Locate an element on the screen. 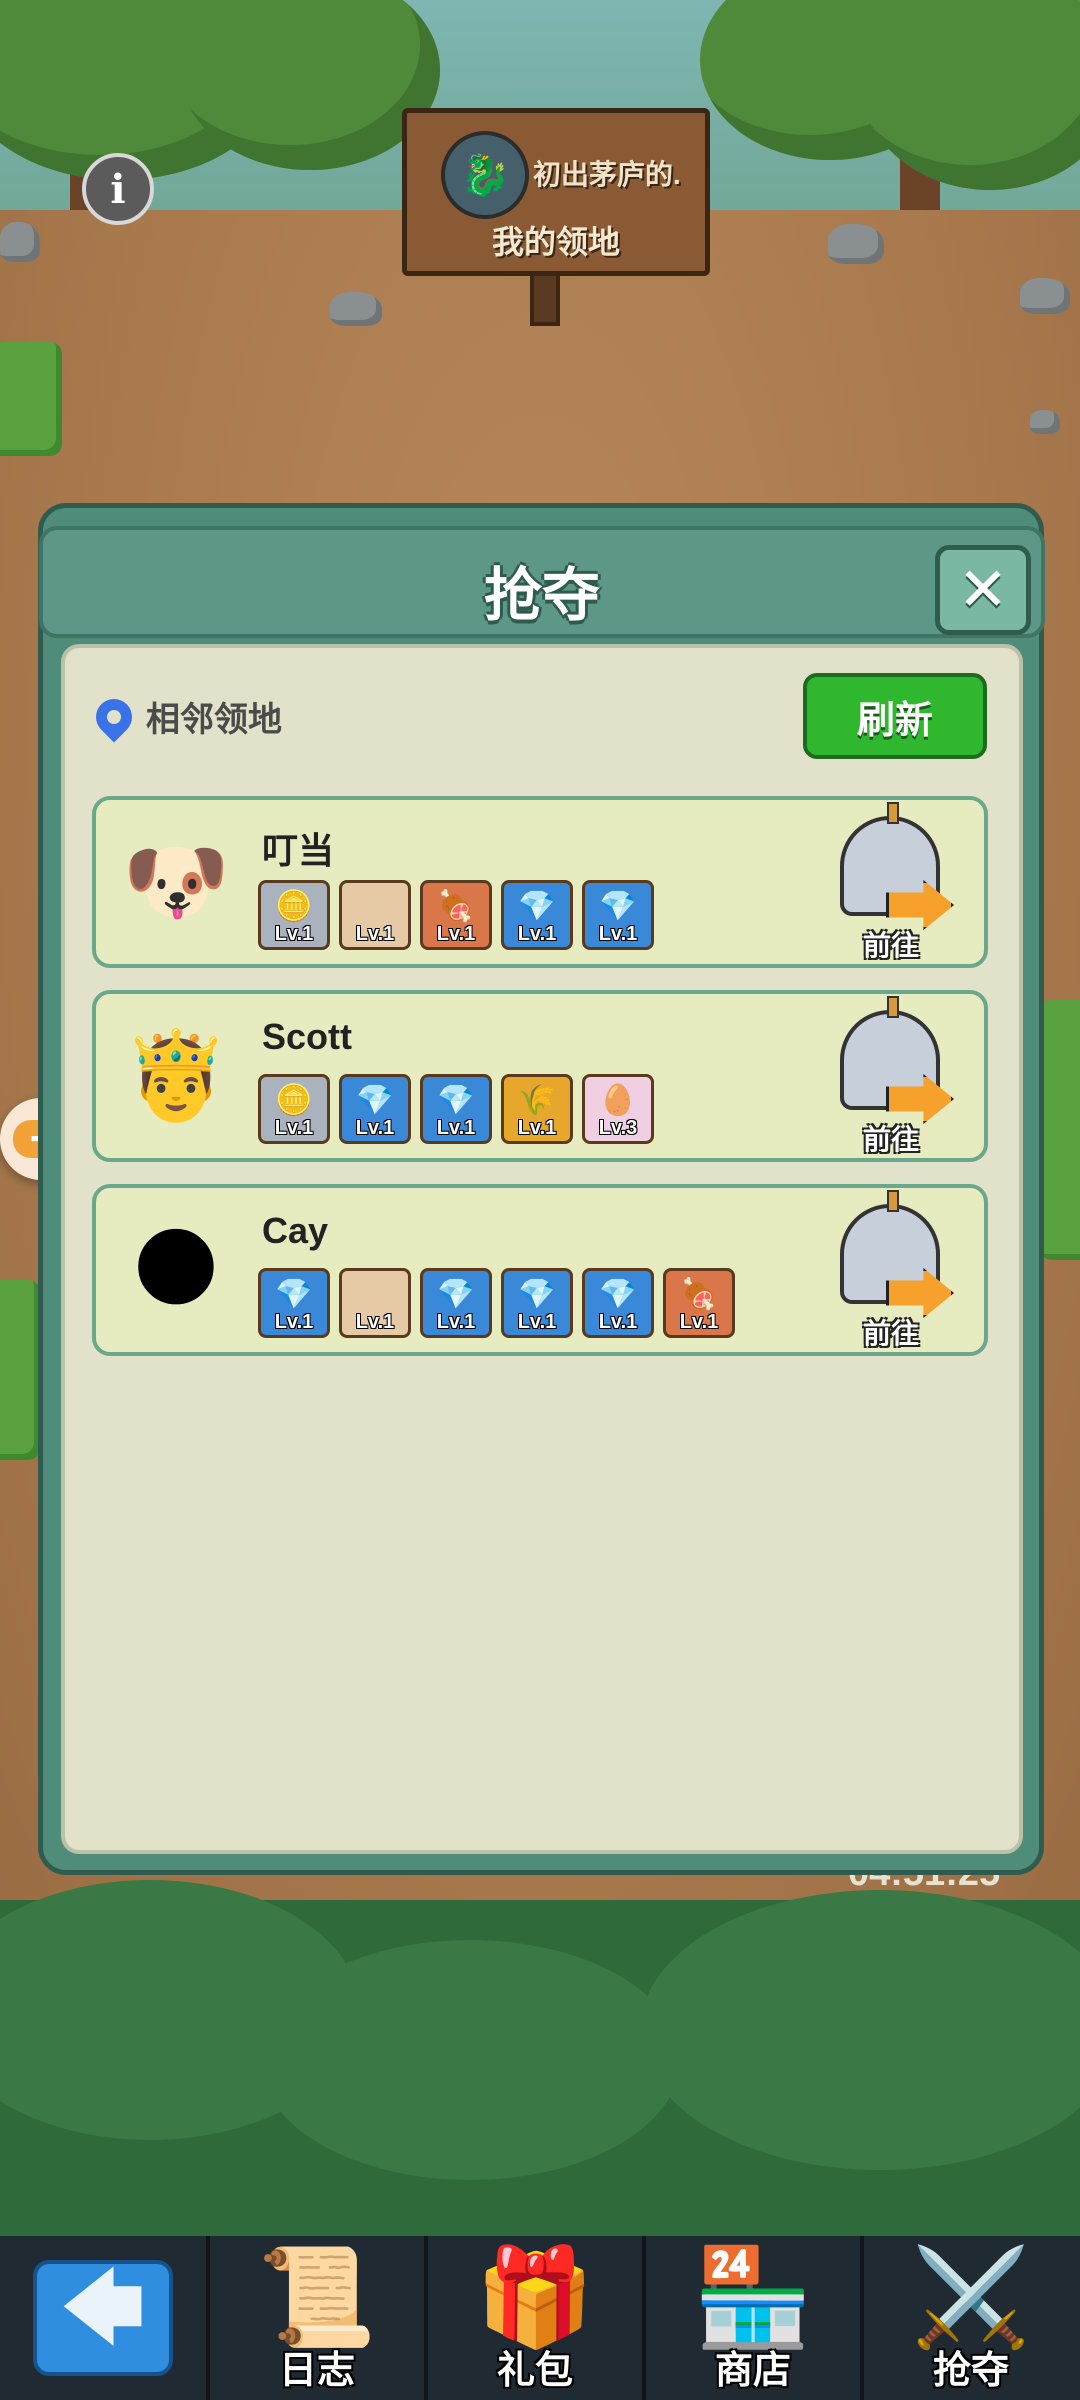 The height and width of the screenshot is (2400, 1080). nav-log: 📜 日志 is located at coordinates (315, 2318).